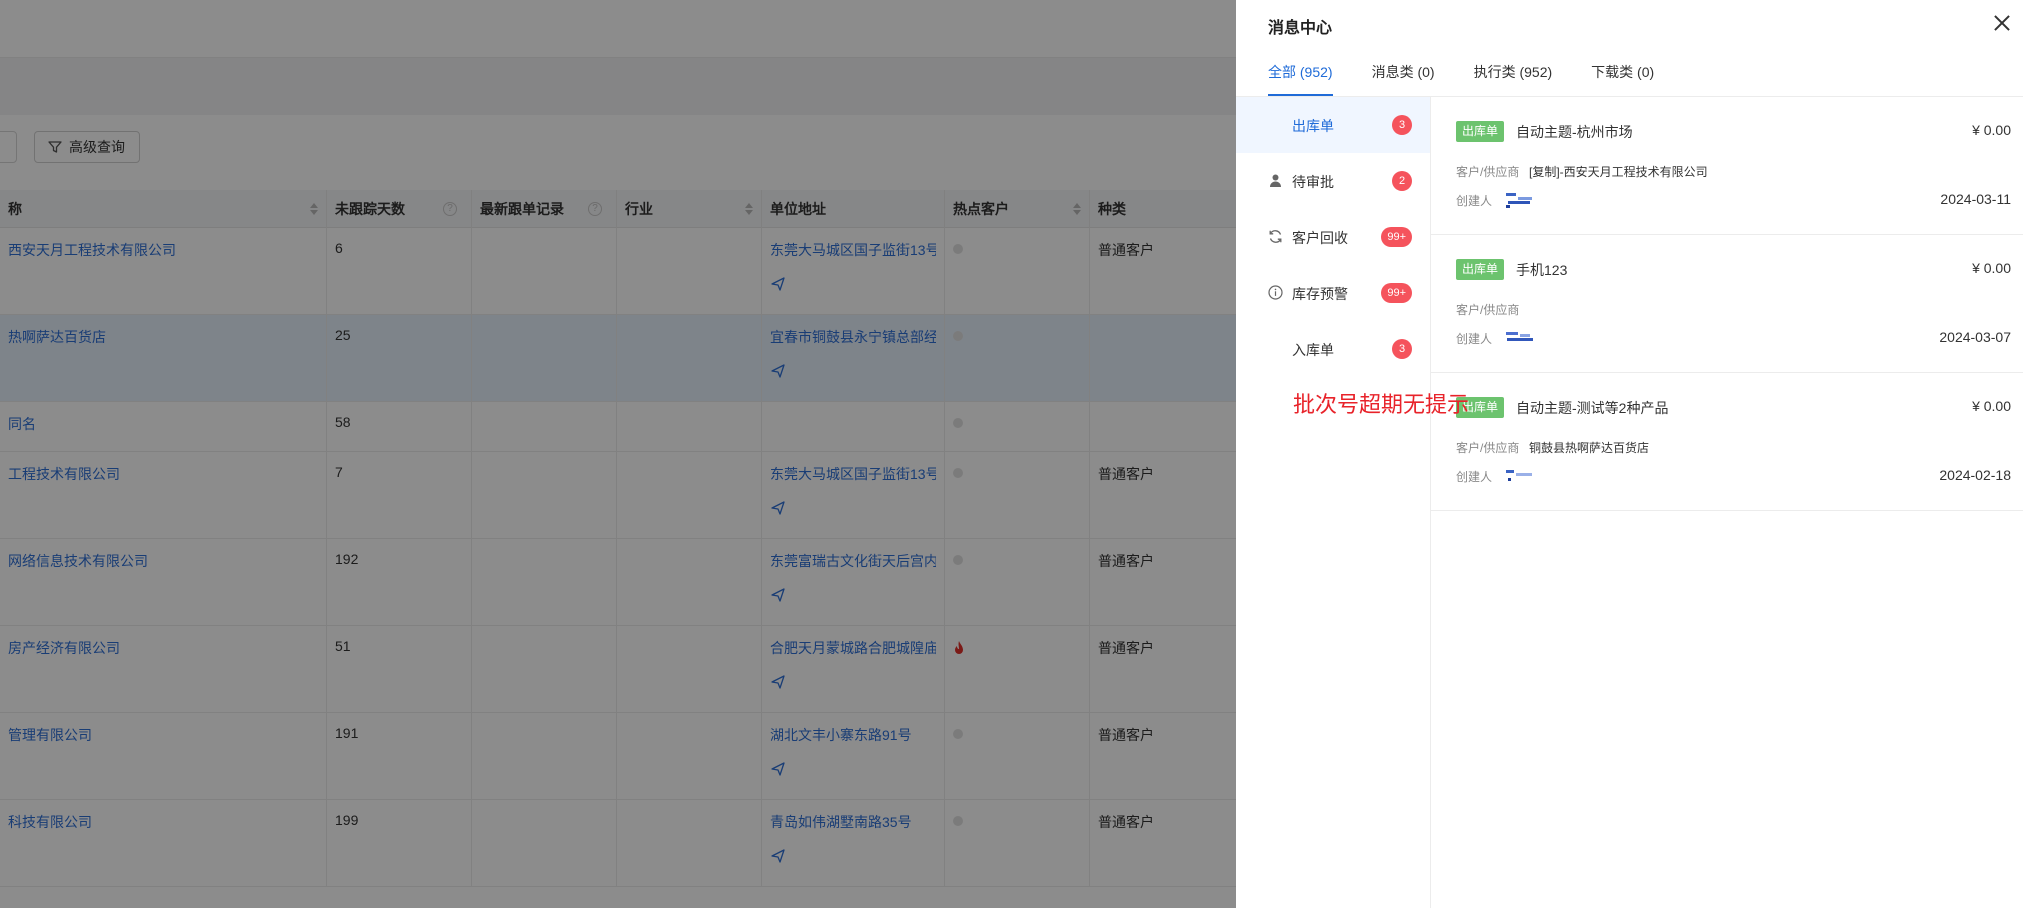  Describe the element at coordinates (1592, 408) in the screenshot. I see `message-title: 自动主题-测试等2种产品` at that location.